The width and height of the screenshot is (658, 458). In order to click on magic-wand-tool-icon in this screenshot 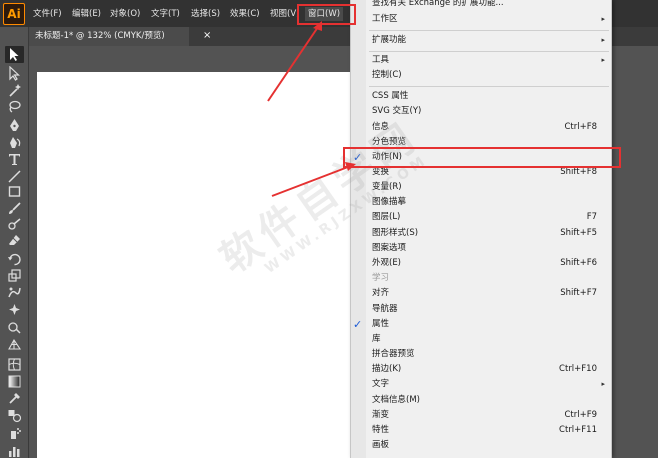, I will do `click(14, 90)`.